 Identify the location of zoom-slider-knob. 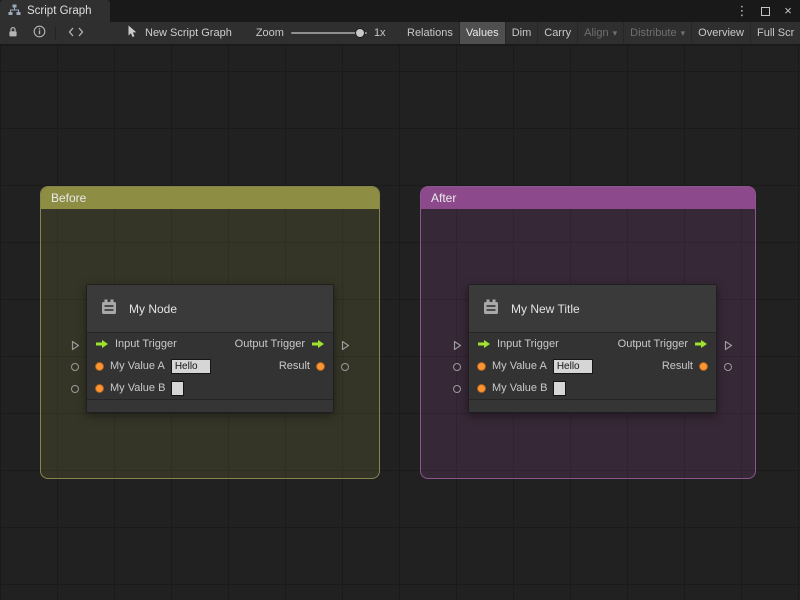
(359, 33).